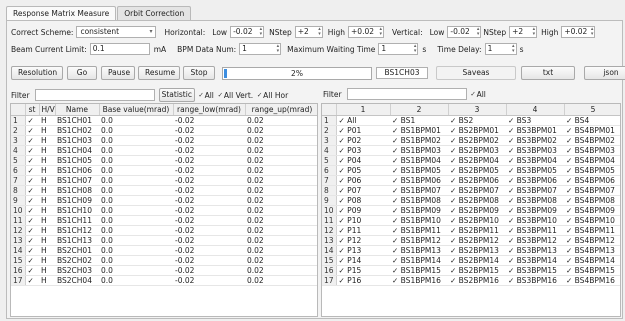 The image size is (625, 321). What do you see at coordinates (47, 110) in the screenshot?
I see `column-header-hv: H/V` at bounding box center [47, 110].